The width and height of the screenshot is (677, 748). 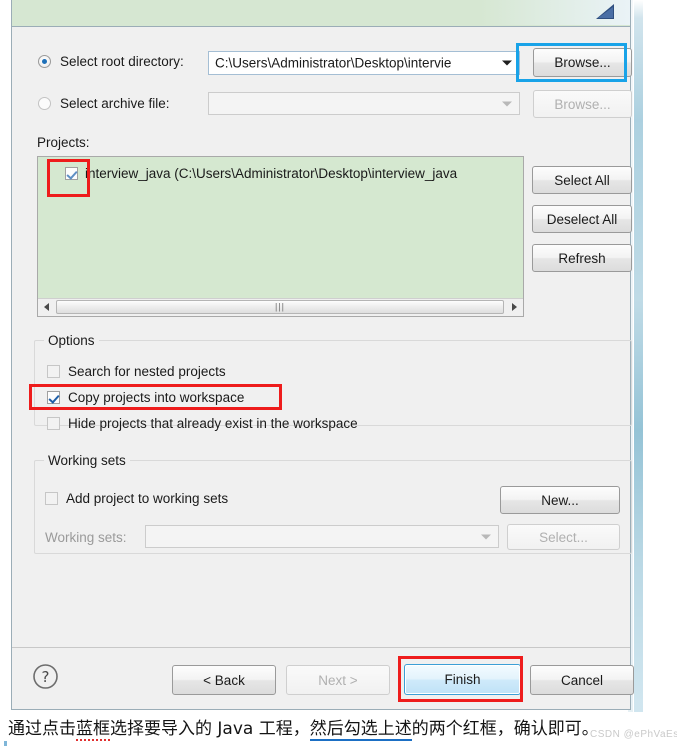 What do you see at coordinates (321, 13) in the screenshot?
I see `dialog-banner` at bounding box center [321, 13].